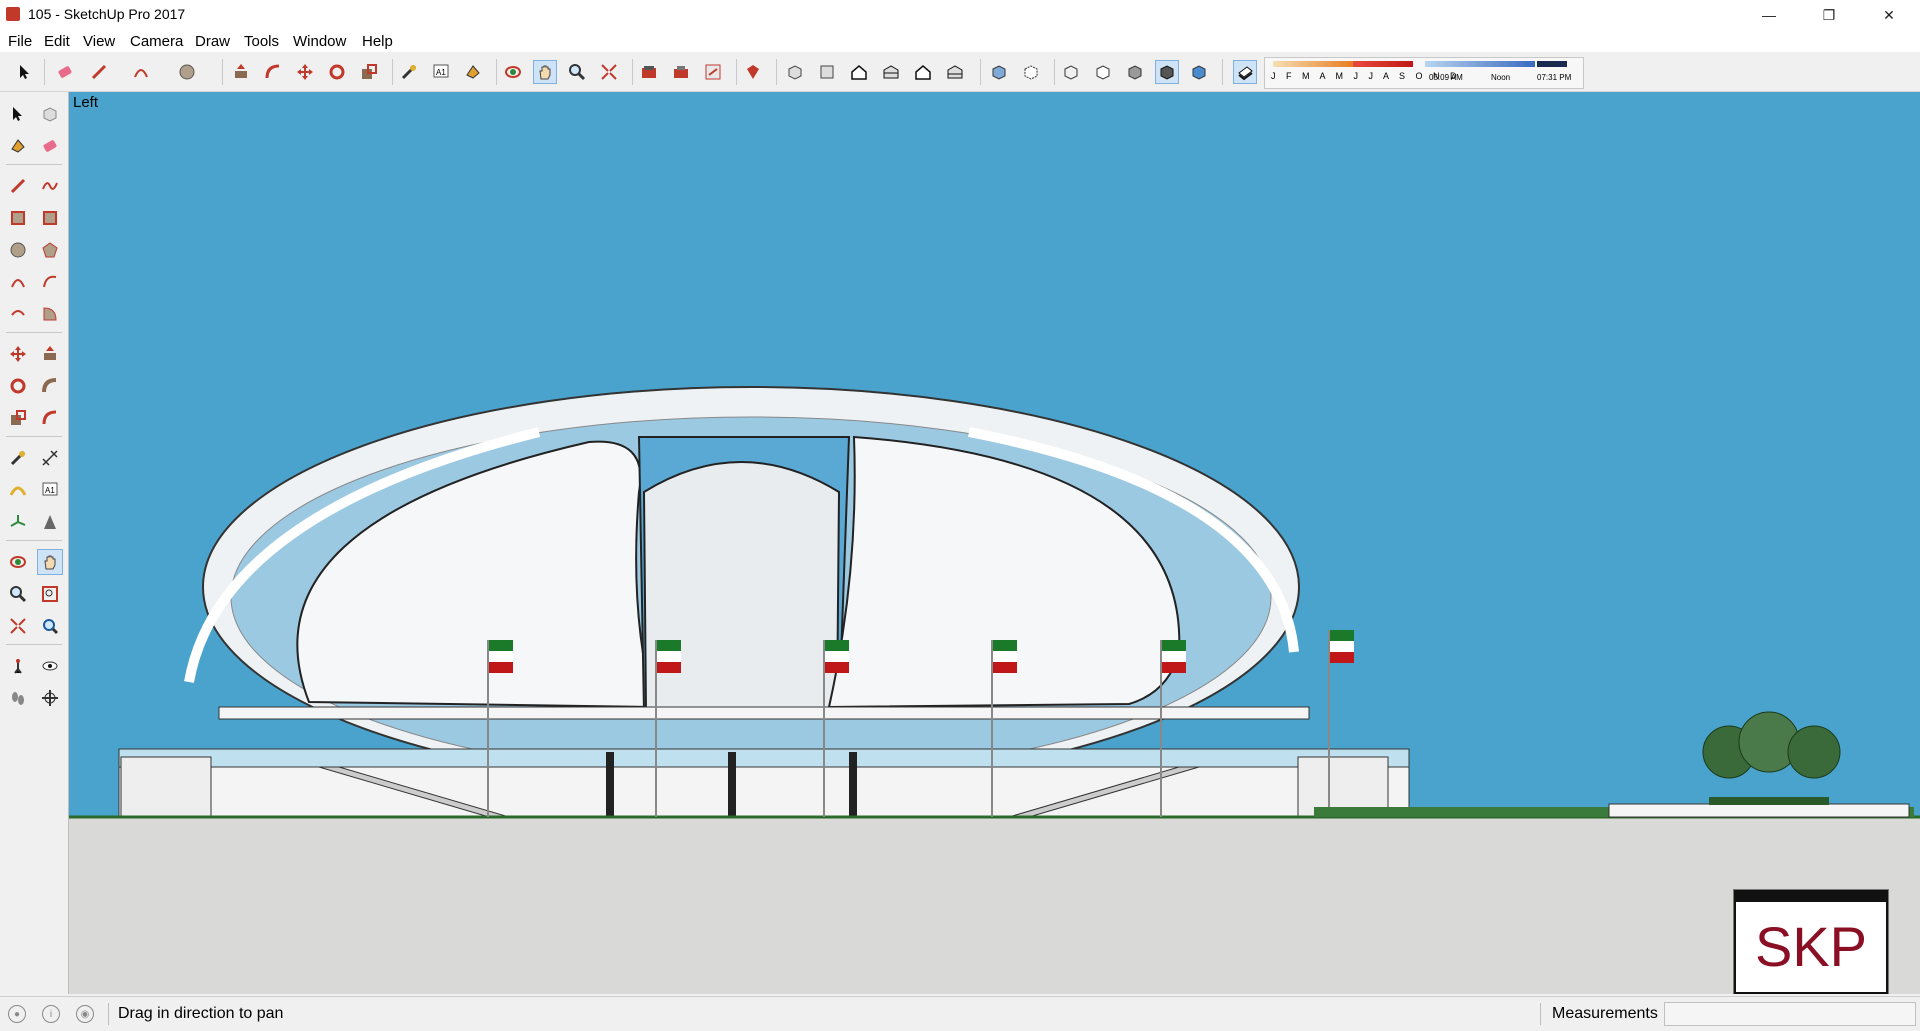  I want to click on three-point-arc-icon, so click(18, 314).